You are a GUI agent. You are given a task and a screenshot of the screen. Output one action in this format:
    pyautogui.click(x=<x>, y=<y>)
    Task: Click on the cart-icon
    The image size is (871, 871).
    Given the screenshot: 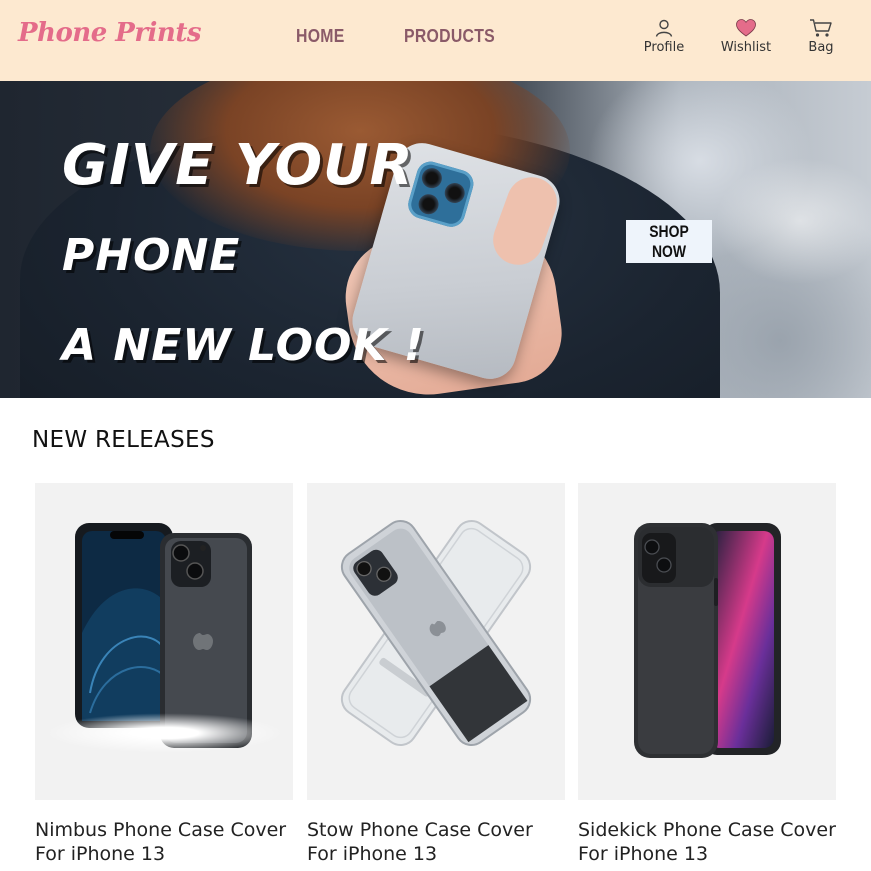 What is the action you would take?
    pyautogui.click(x=821, y=28)
    